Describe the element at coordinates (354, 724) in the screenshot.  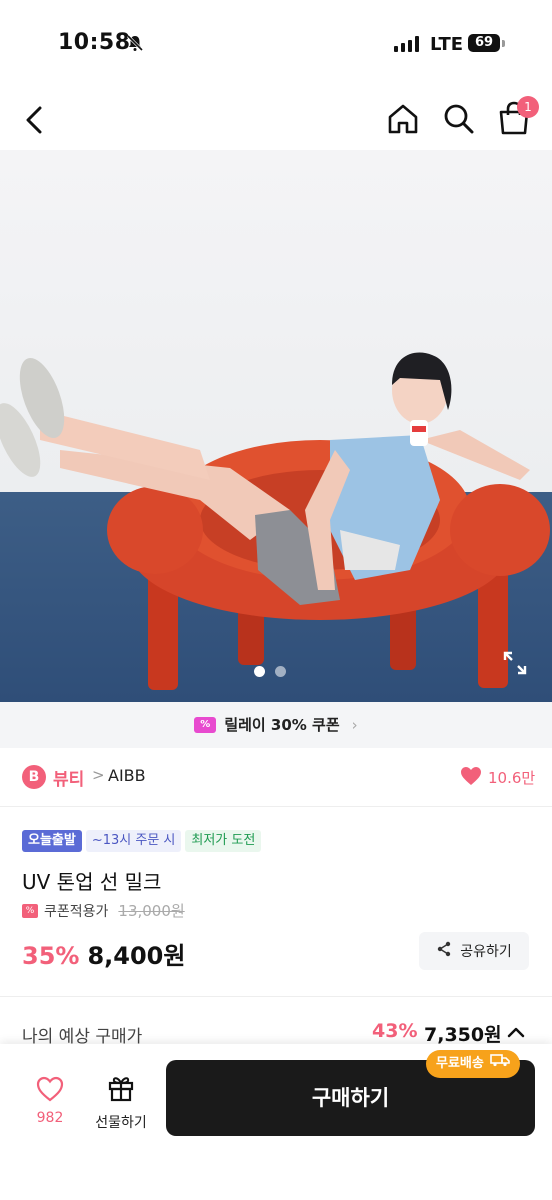
I see `chevron-right-icon: ›` at that location.